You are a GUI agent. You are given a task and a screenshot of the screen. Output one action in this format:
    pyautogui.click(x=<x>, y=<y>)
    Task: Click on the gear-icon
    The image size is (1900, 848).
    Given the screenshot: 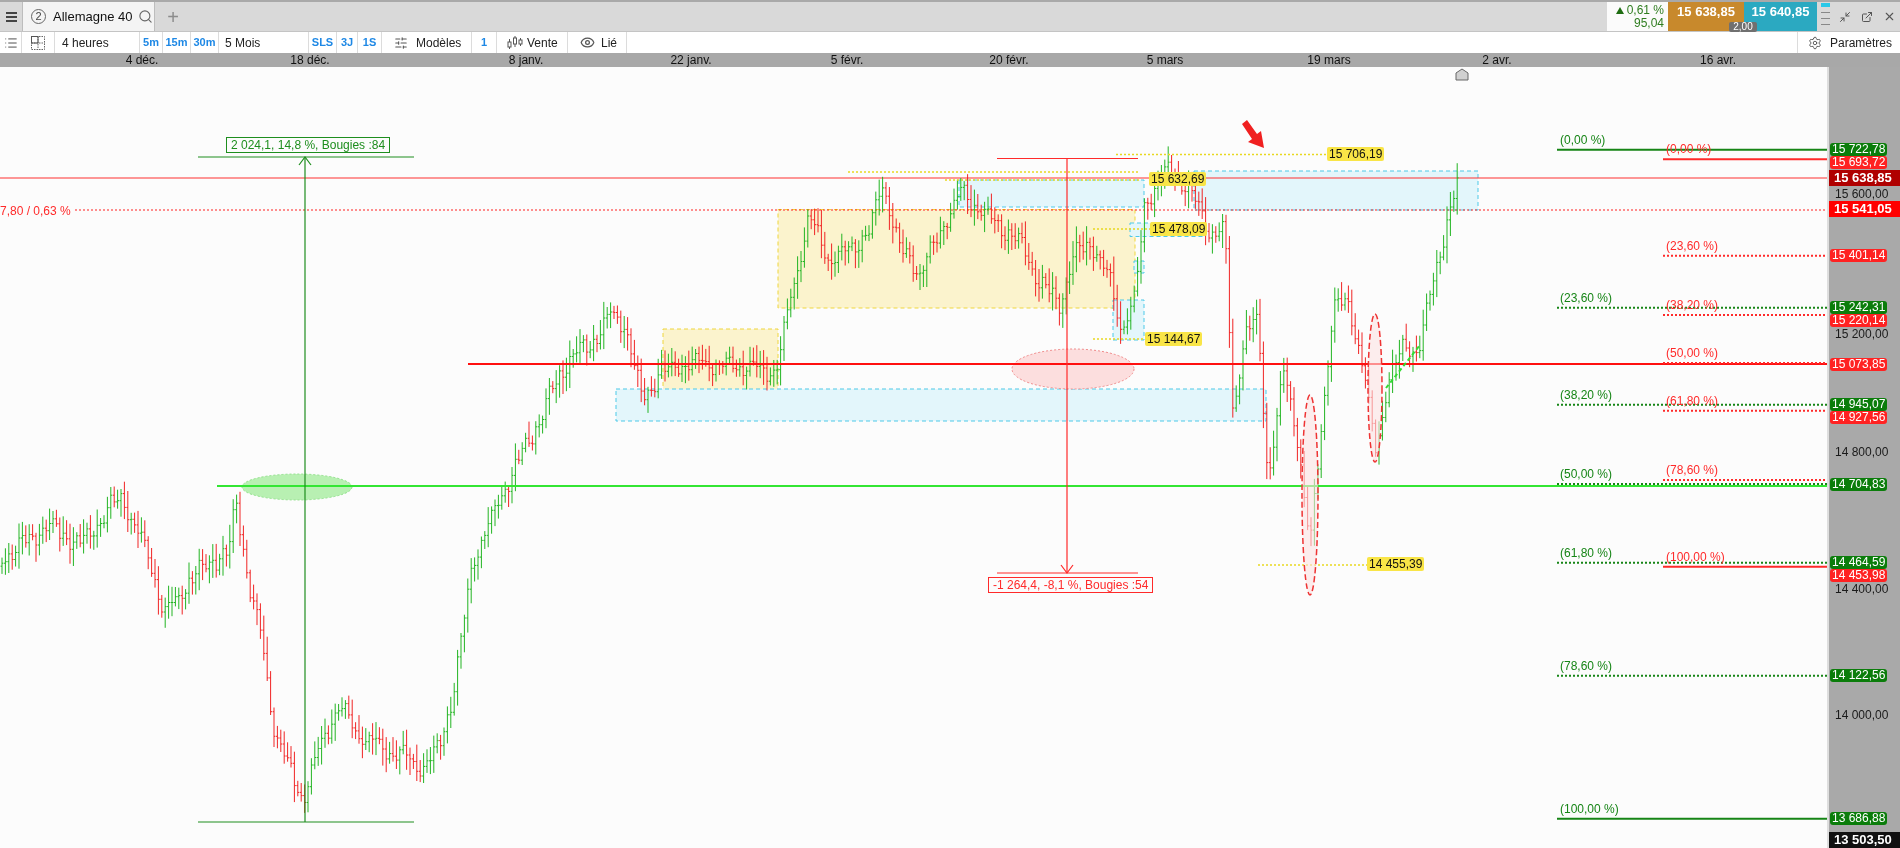 What is the action you would take?
    pyautogui.click(x=1815, y=42)
    